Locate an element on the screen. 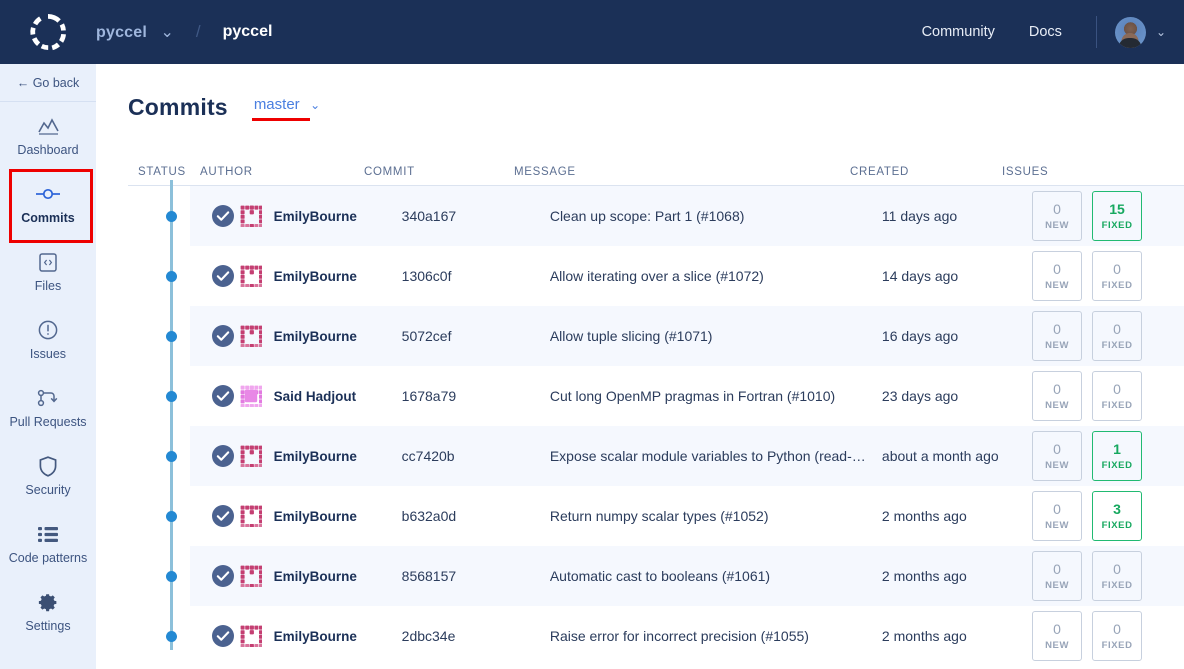 The height and width of the screenshot is (669, 1184). issues-fixed-badge: 3 FIXED is located at coordinates (1117, 516).